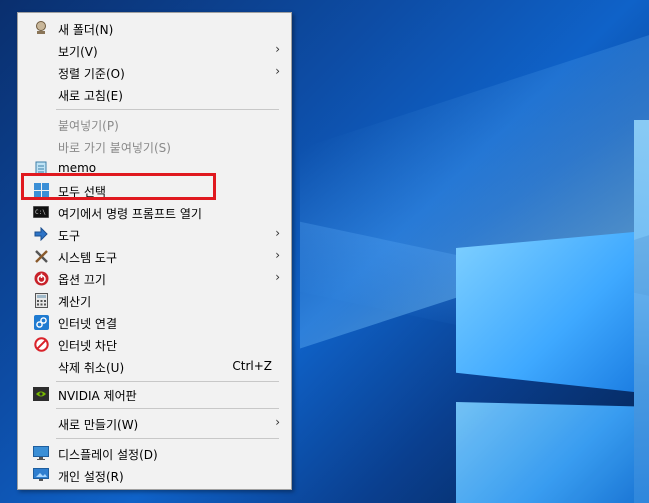  What do you see at coordinates (154, 300) in the screenshot?
I see `menu-item-calculator: 계산기` at bounding box center [154, 300].